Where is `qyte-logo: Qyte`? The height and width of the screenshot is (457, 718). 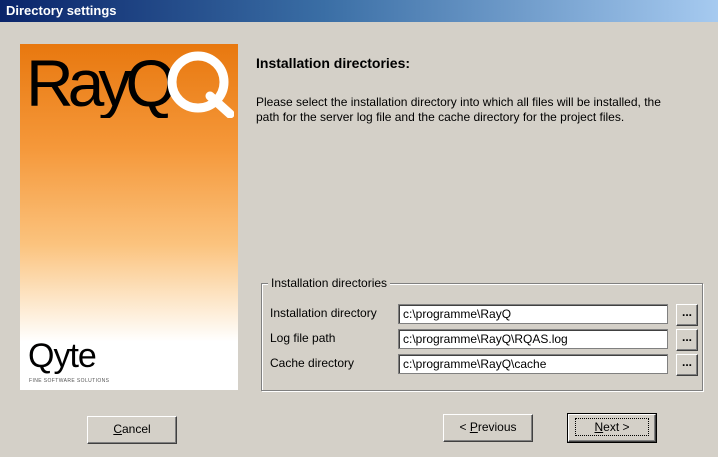
qyte-logo: Qyte is located at coordinates (62, 356).